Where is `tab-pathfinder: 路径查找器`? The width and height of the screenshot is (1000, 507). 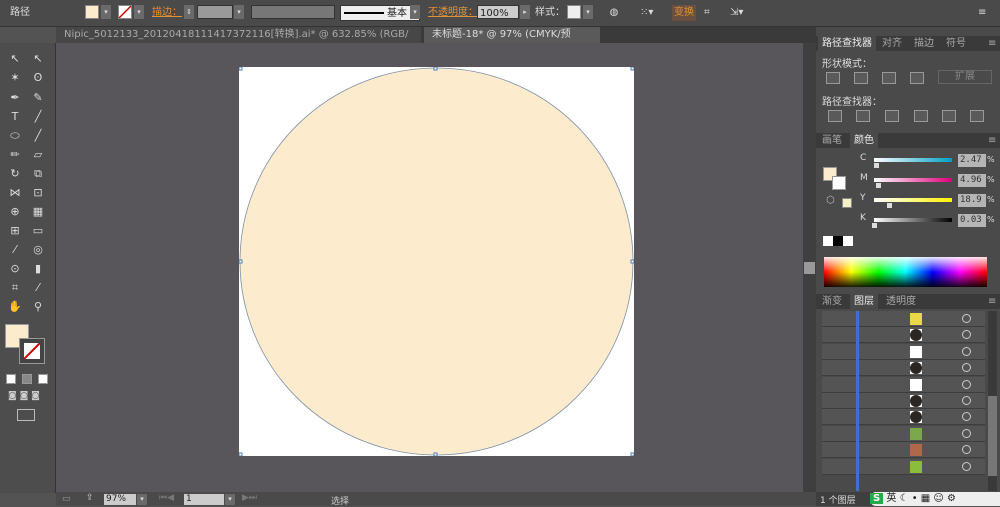
tab-pathfinder: 路径查找器 is located at coordinates (847, 43).